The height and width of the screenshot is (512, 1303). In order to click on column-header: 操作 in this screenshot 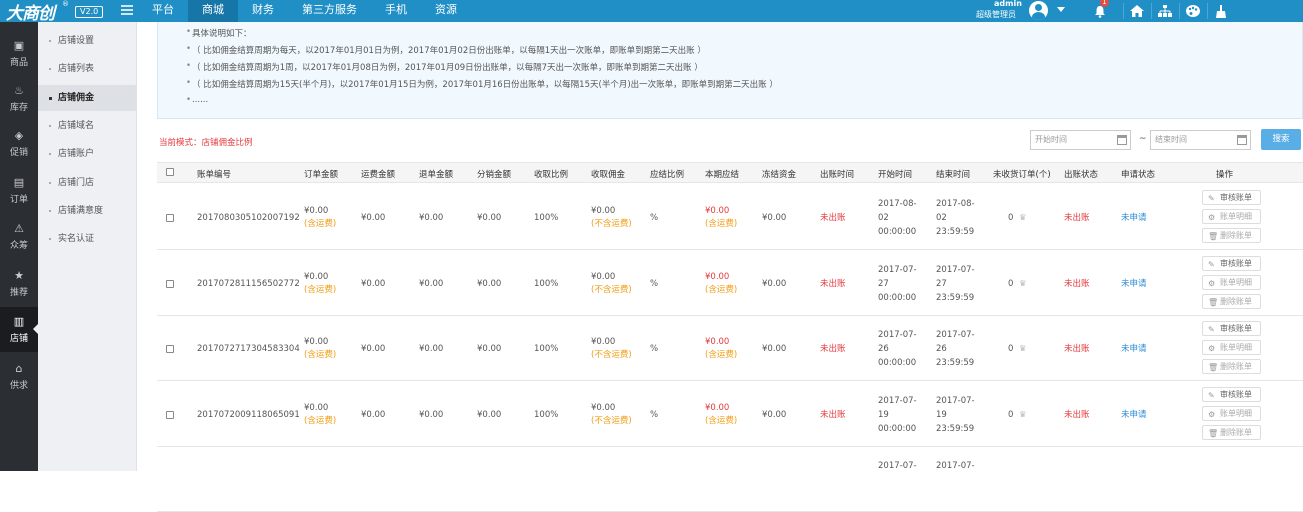, I will do `click(1225, 175)`.